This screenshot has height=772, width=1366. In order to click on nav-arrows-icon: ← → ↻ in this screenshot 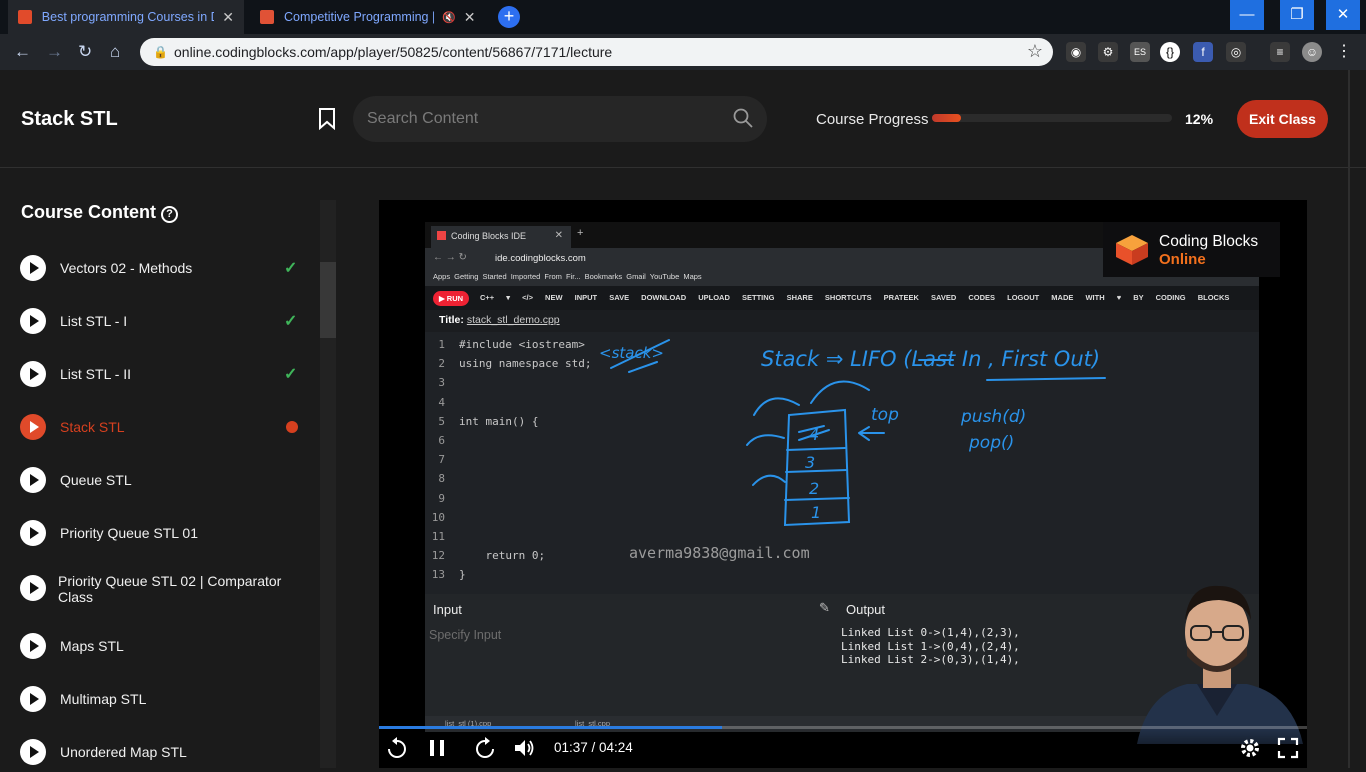, I will do `click(450, 257)`.